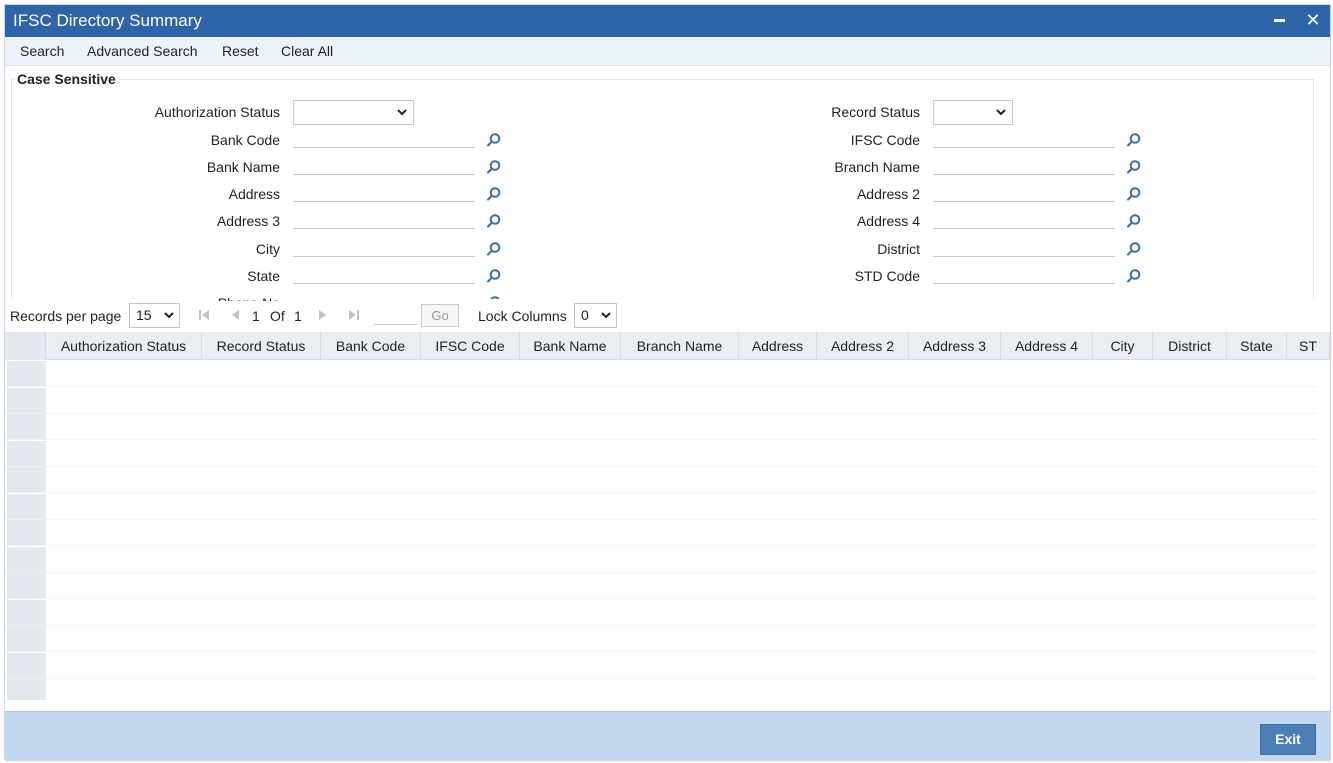 The width and height of the screenshot is (1333, 763). What do you see at coordinates (667, 51) in the screenshot?
I see `toolbar: Search Advanced Search Reset Clear All` at bounding box center [667, 51].